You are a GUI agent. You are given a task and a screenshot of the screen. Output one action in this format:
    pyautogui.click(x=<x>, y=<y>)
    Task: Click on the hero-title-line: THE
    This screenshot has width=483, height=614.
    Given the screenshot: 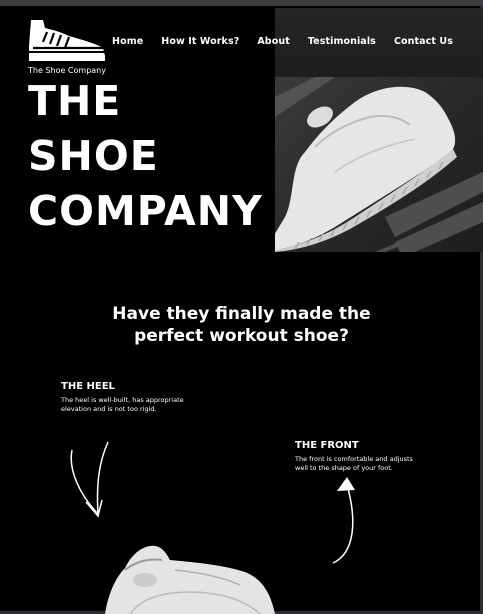 What is the action you would take?
    pyautogui.click(x=75, y=101)
    